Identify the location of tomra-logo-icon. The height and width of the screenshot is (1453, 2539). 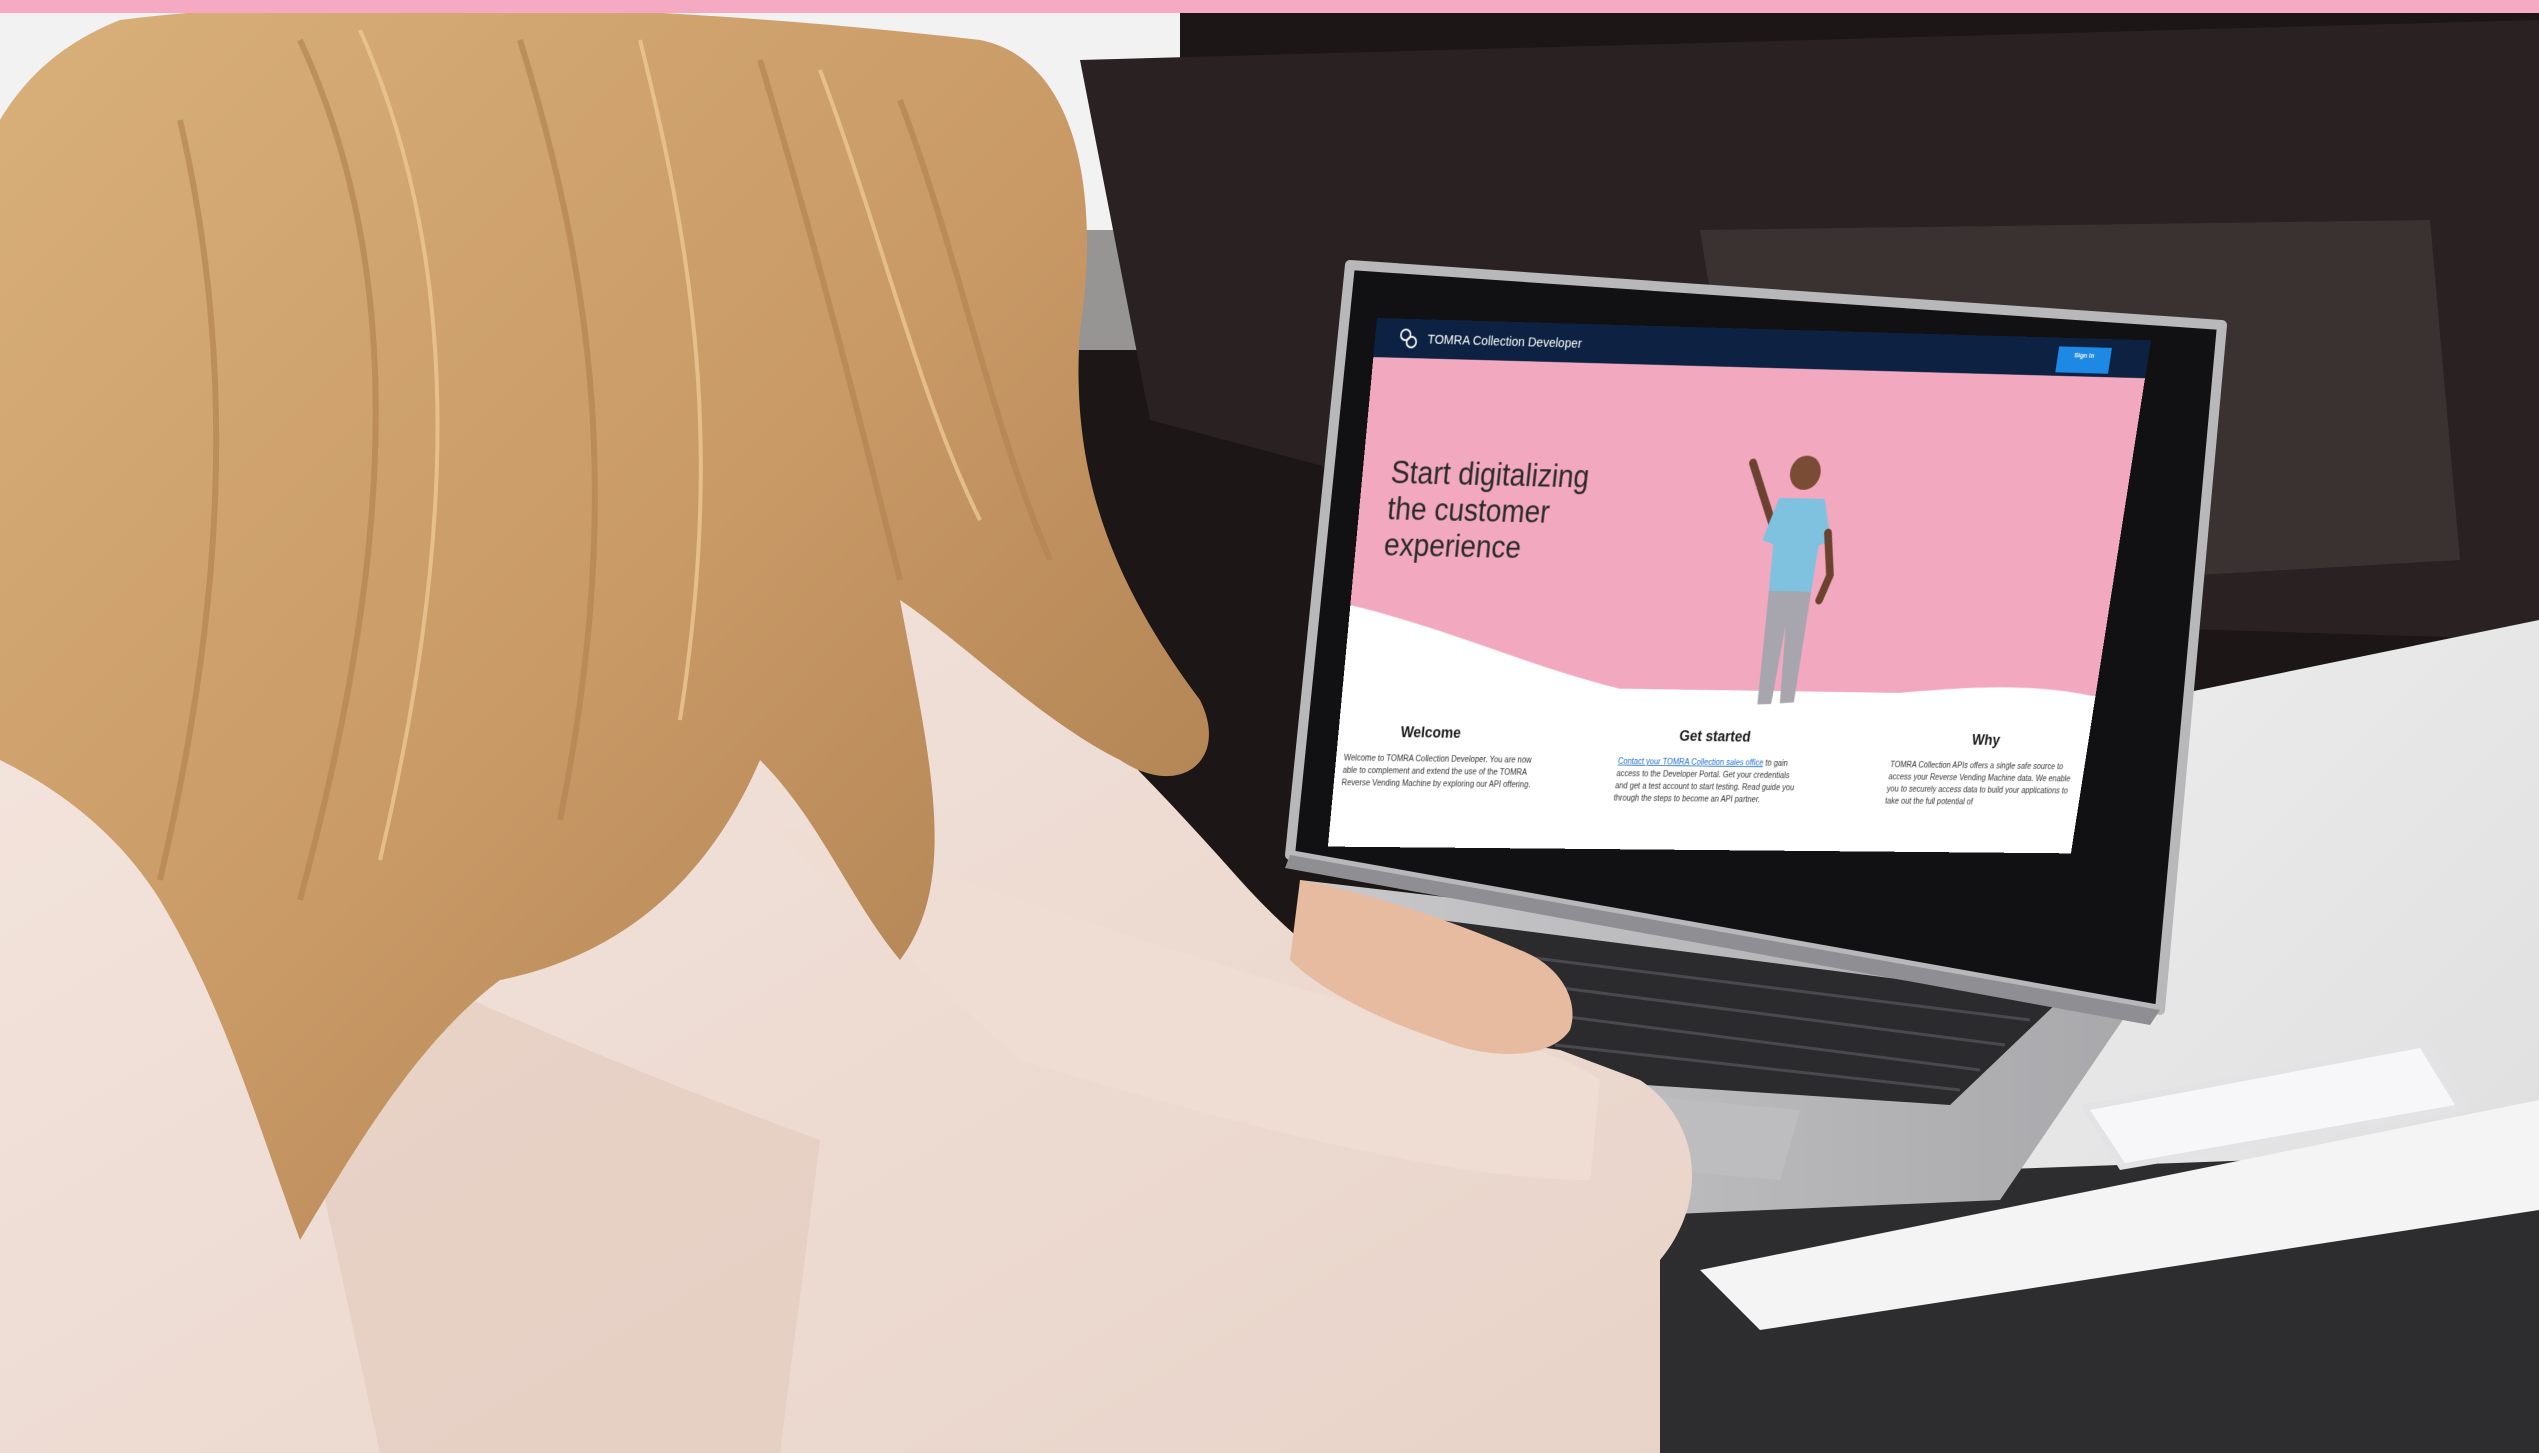
(1408, 339).